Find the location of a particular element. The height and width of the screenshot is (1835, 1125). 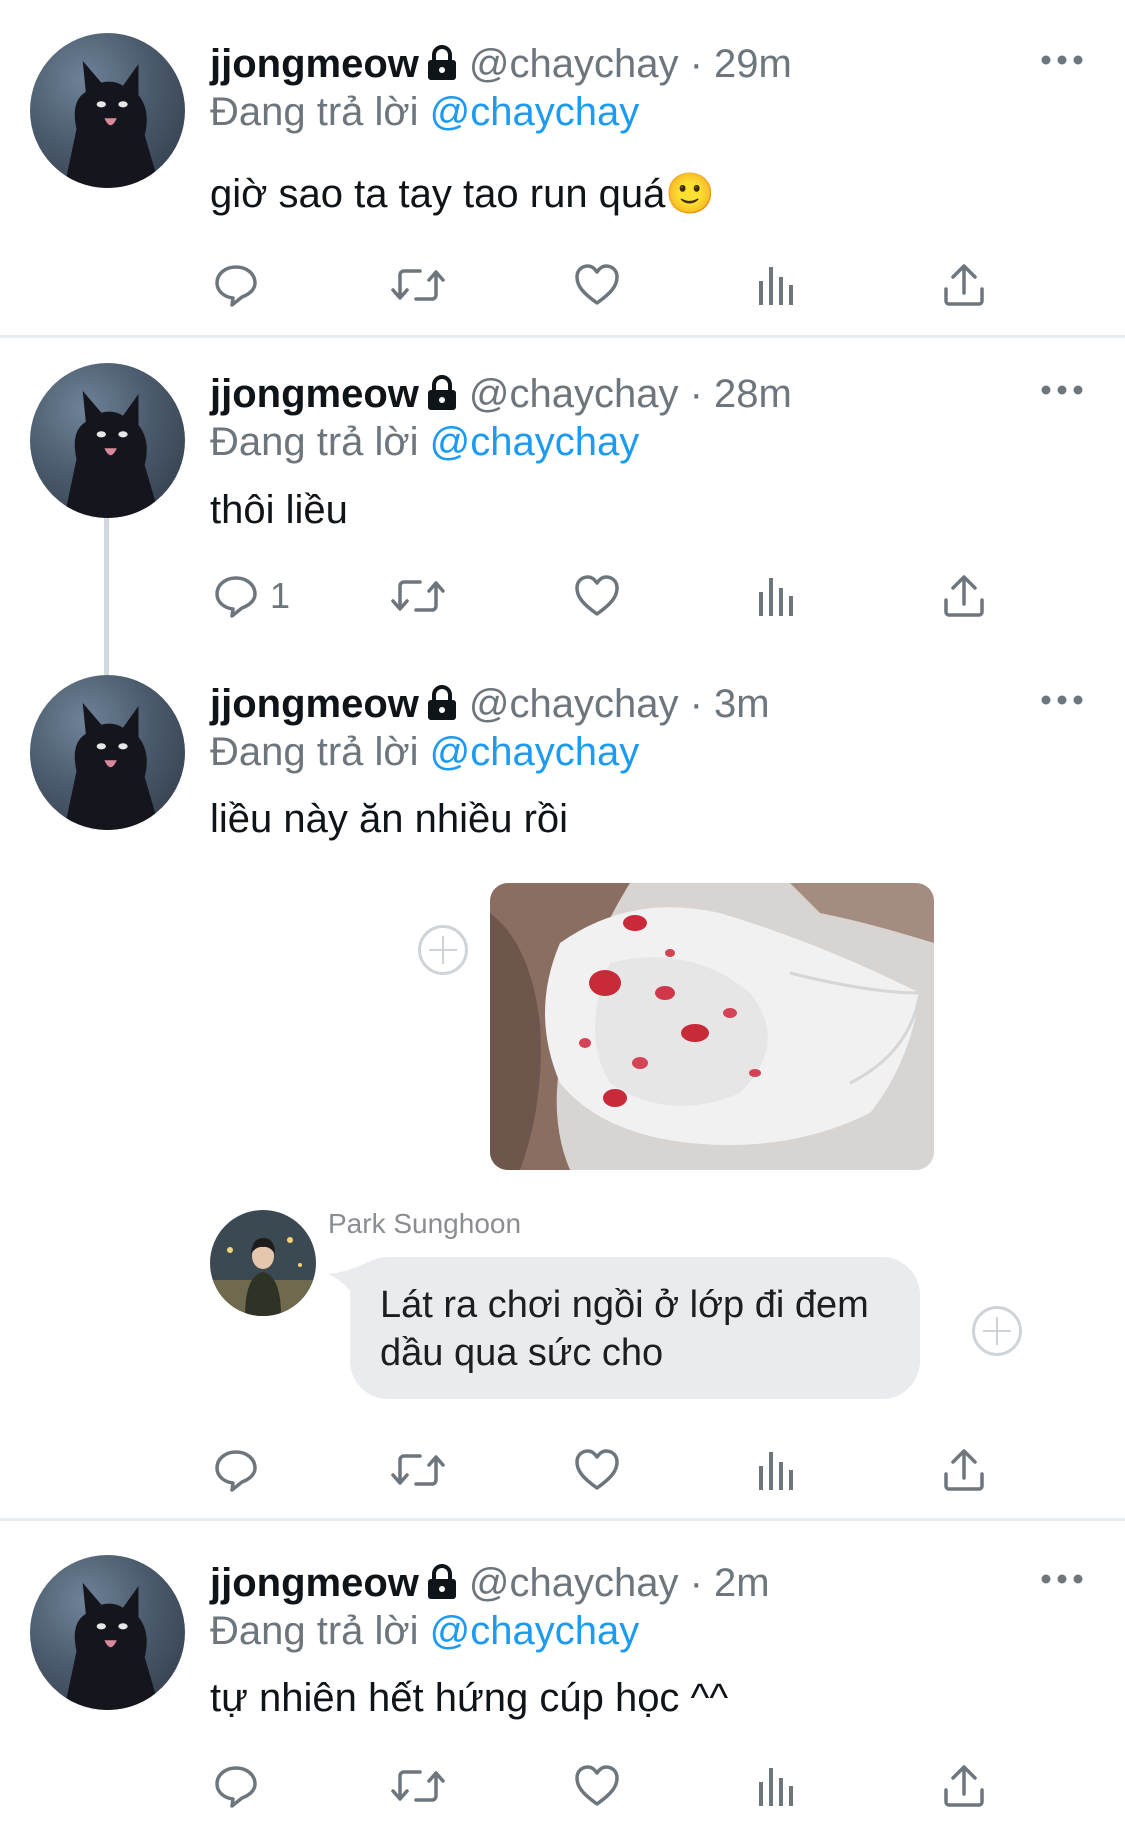

tweet-header: jjongmeow @chaychay · 28m is located at coordinates (501, 396).